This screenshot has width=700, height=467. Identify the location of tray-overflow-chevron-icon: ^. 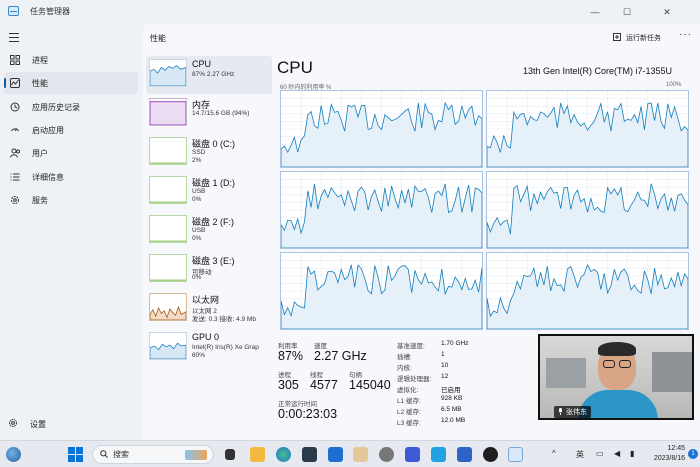
(554, 453).